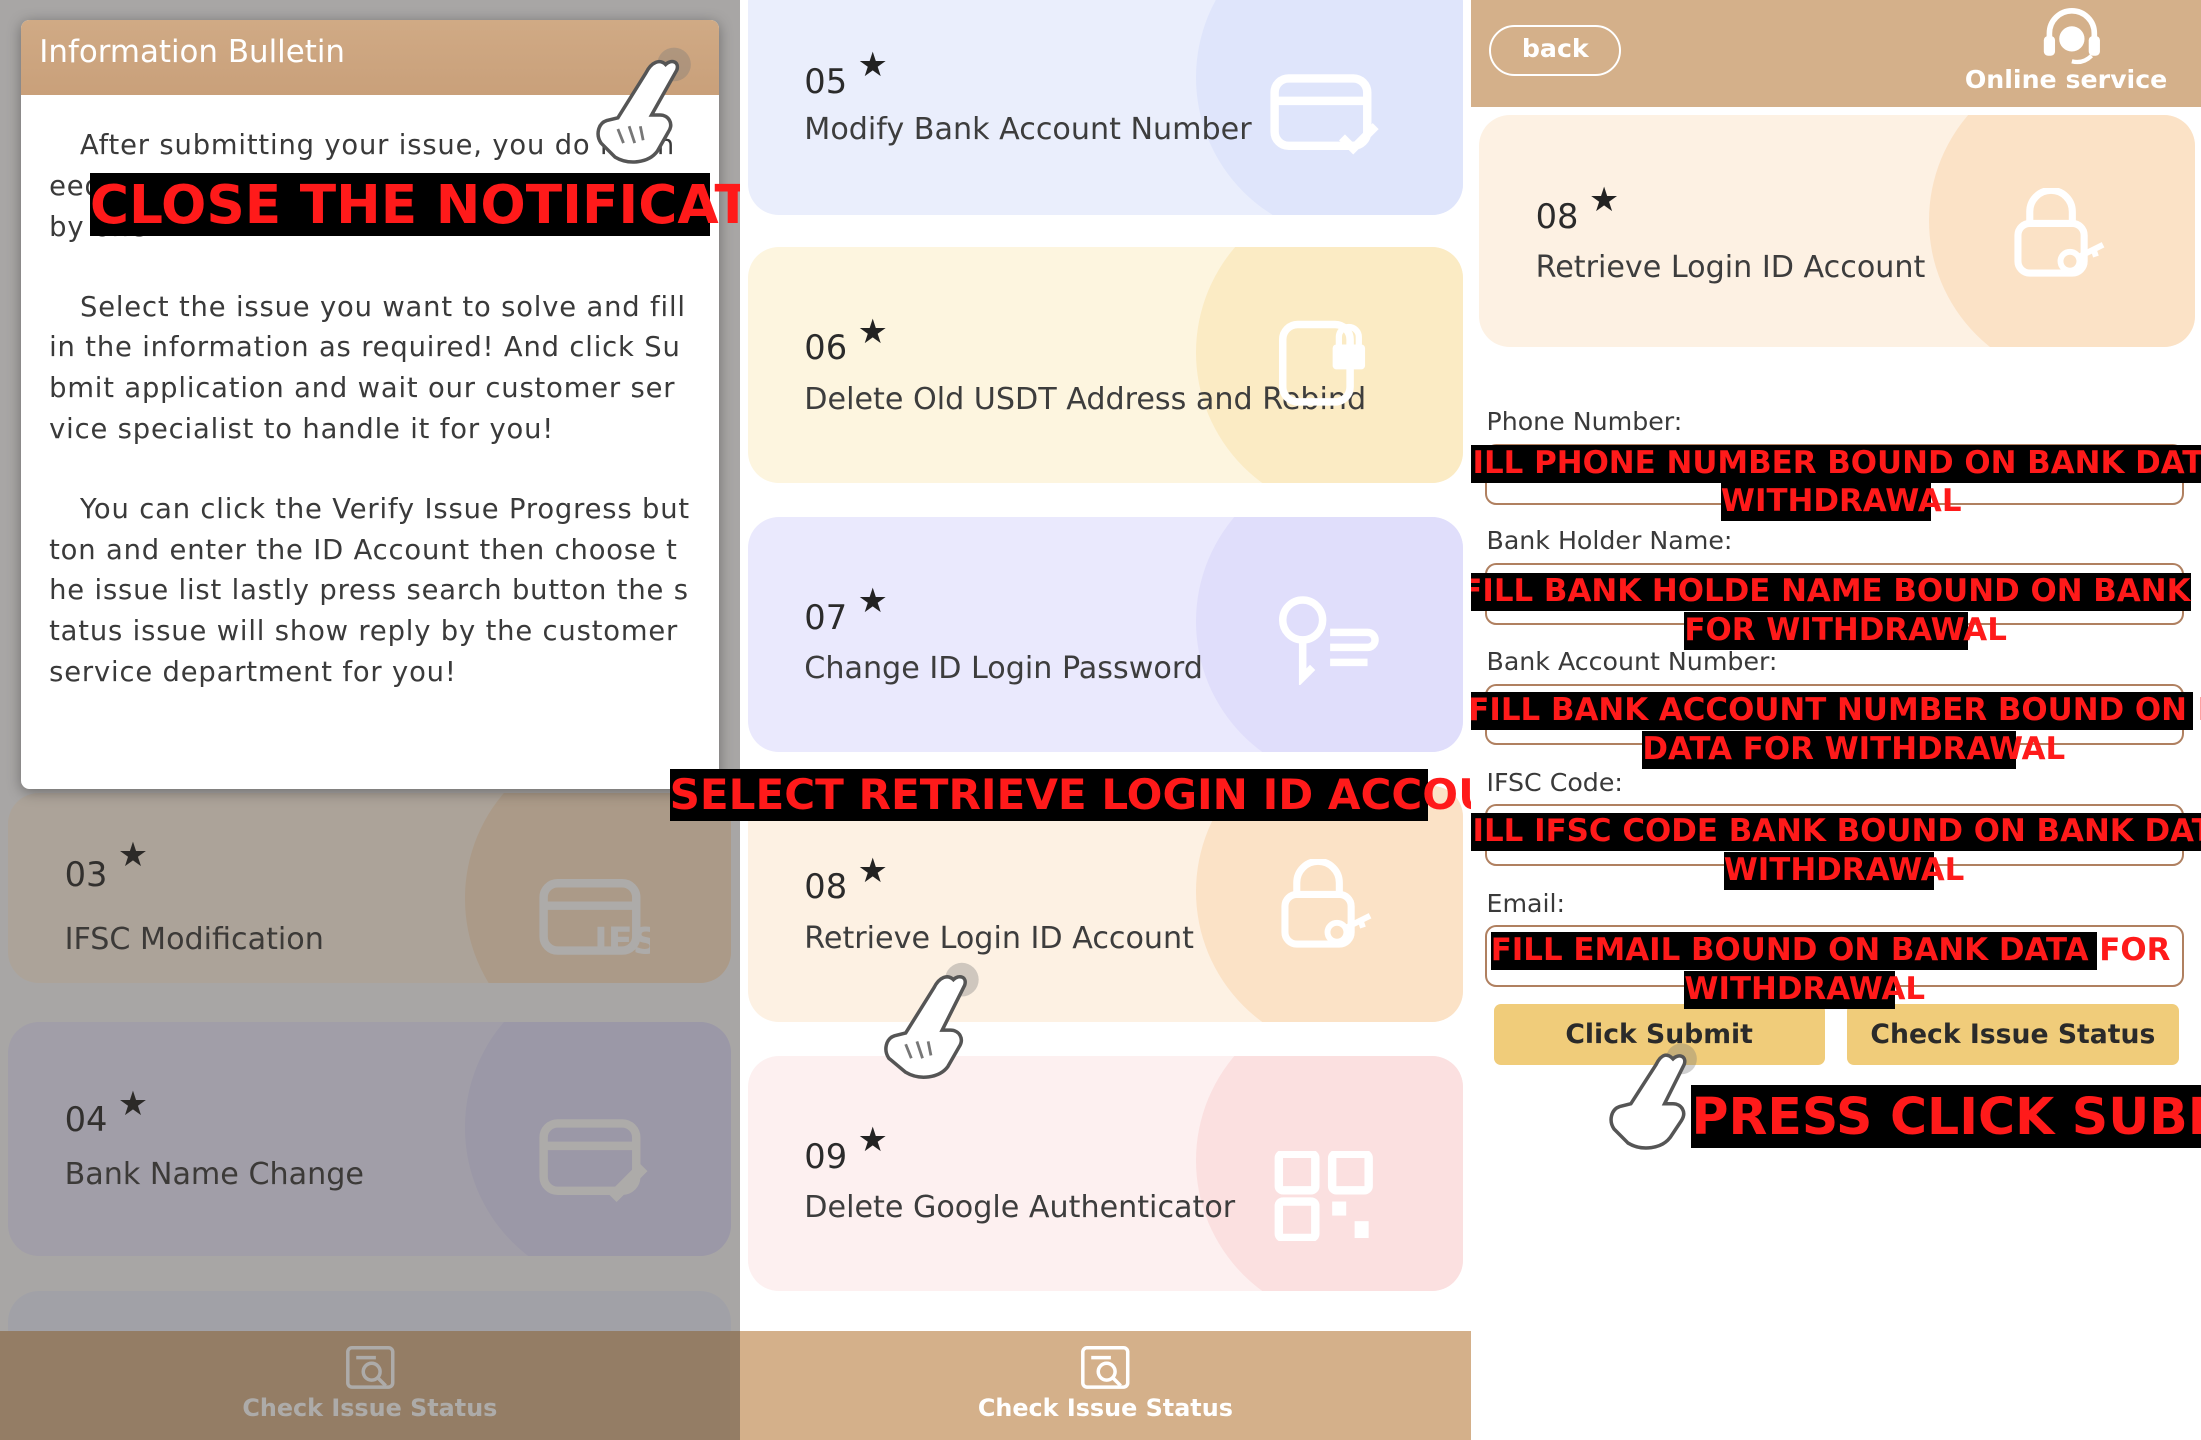 This screenshot has height=1440, width=2201. I want to click on bank-account-number-label: Bank Account Number:, so click(1632, 662).